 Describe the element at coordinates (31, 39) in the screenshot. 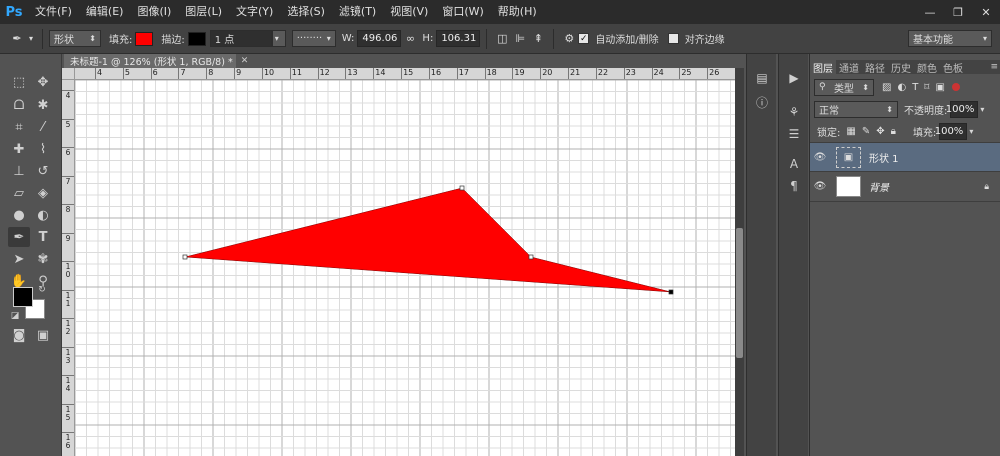

I see `preset-dropdown-icon: ▾` at that location.